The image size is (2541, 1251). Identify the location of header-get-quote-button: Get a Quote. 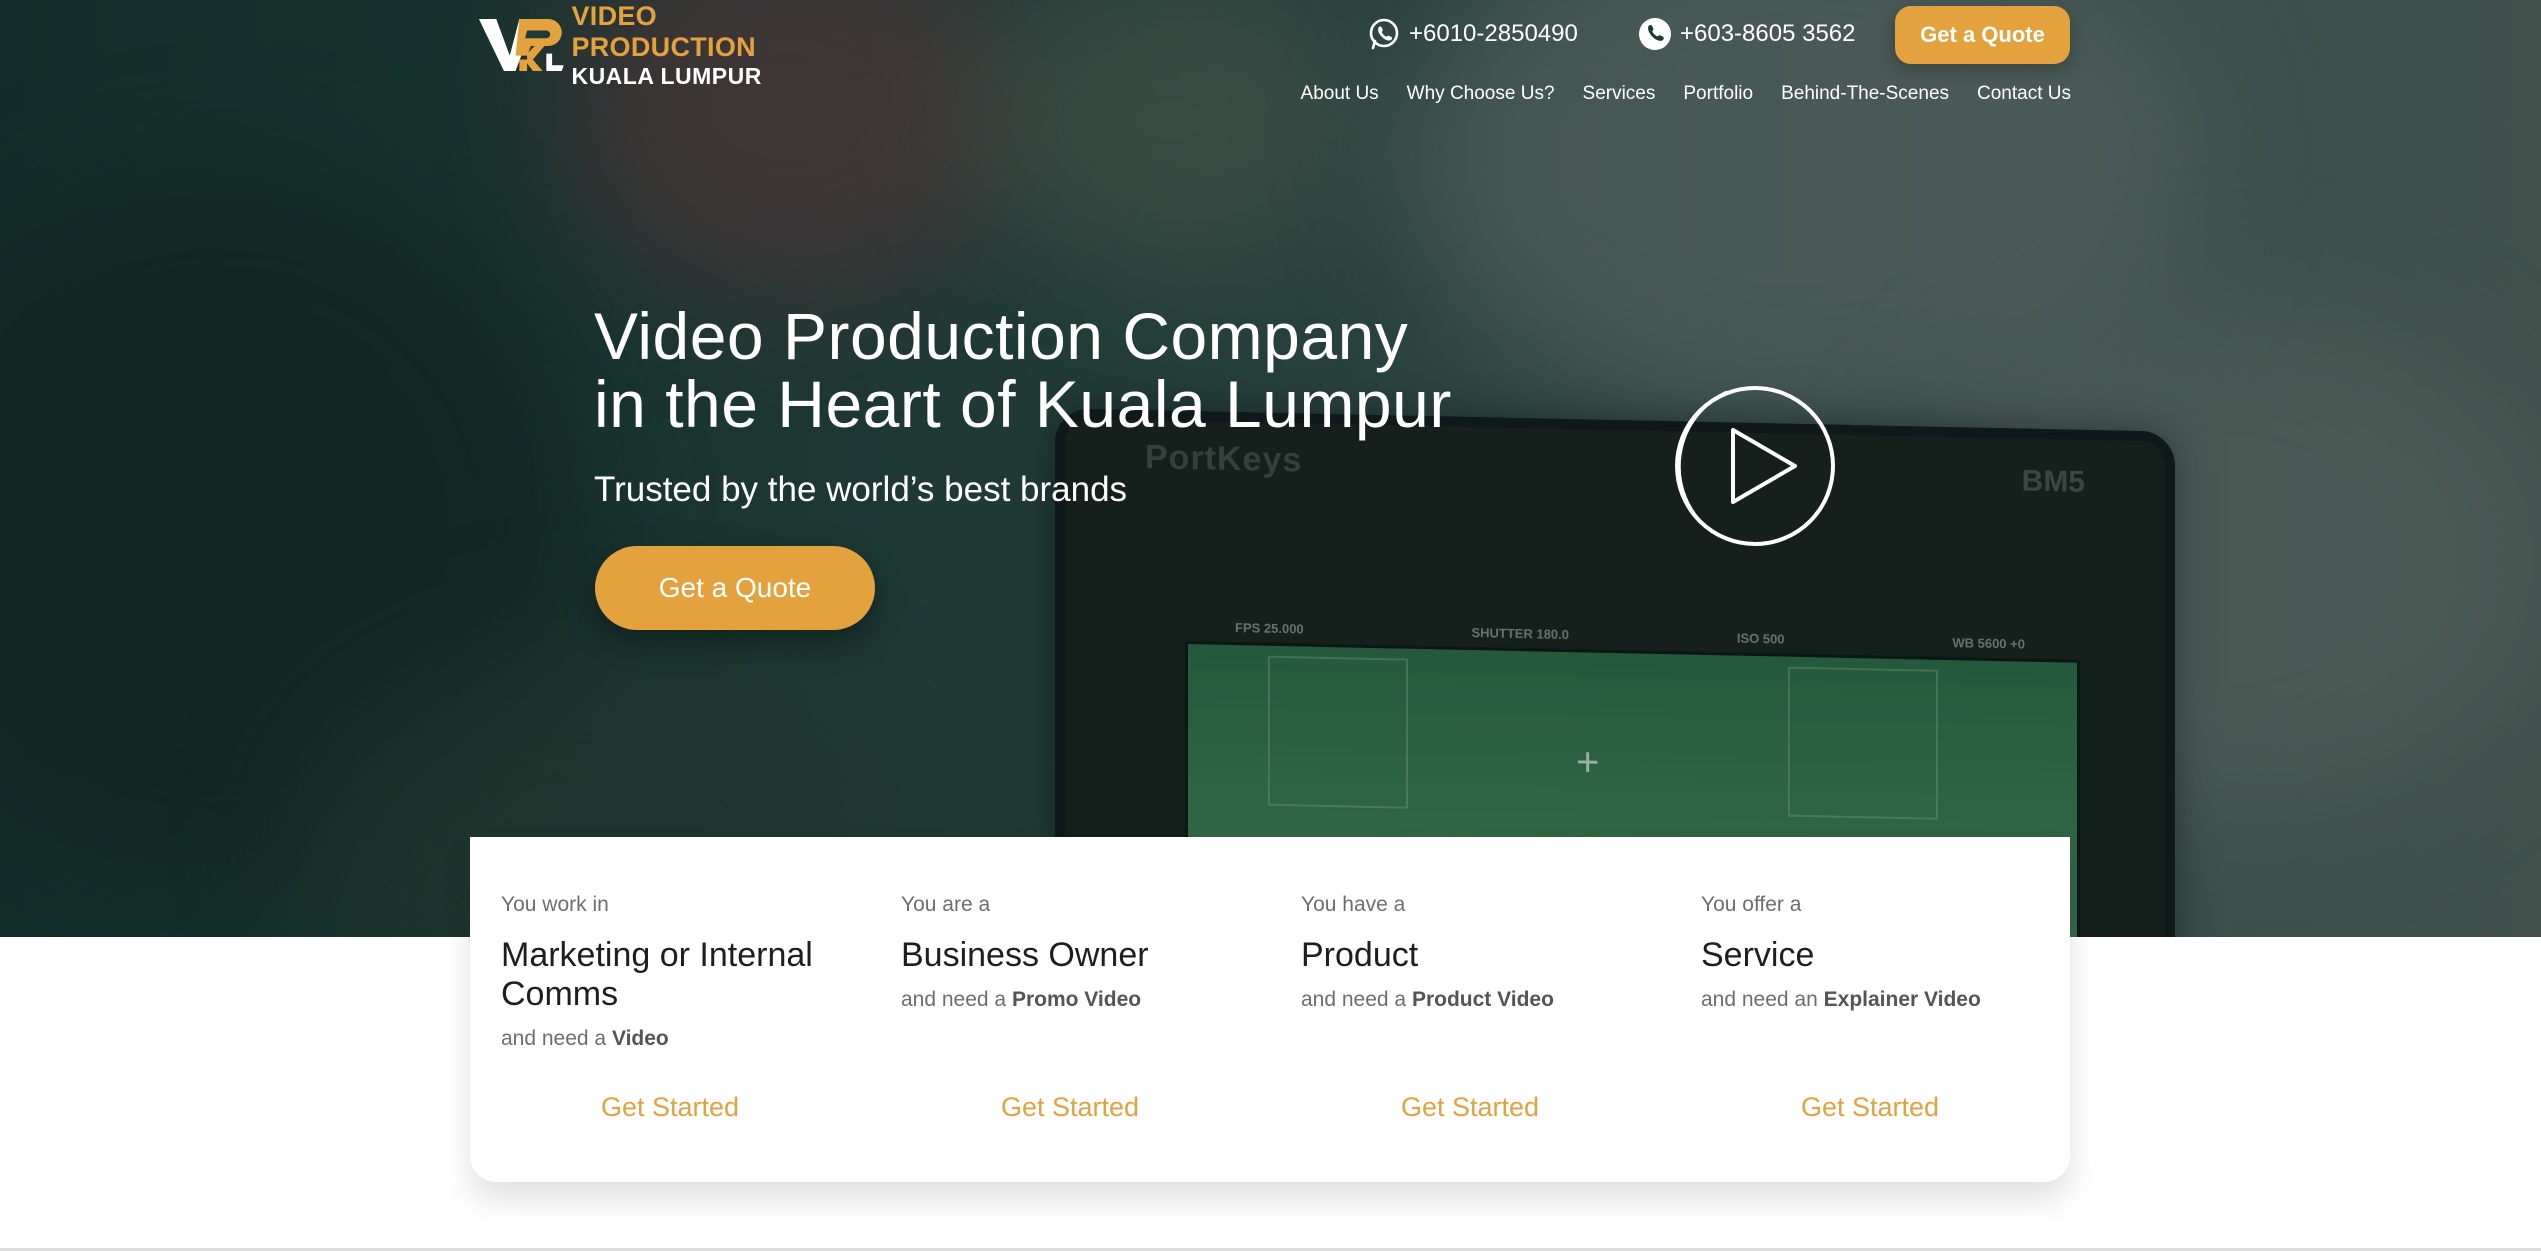
(1982, 35).